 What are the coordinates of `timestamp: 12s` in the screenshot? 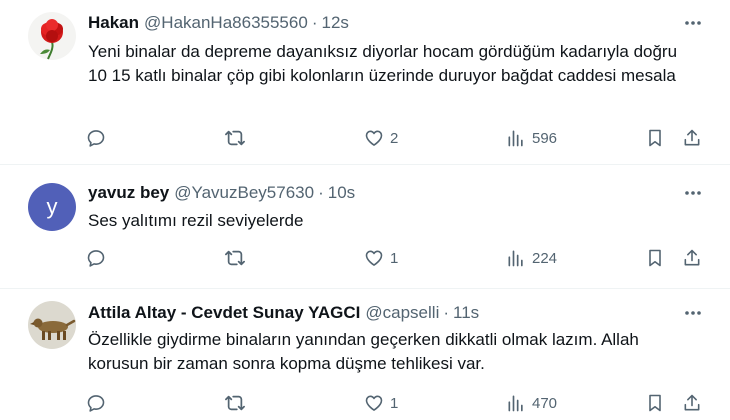 It's located at (334, 23).